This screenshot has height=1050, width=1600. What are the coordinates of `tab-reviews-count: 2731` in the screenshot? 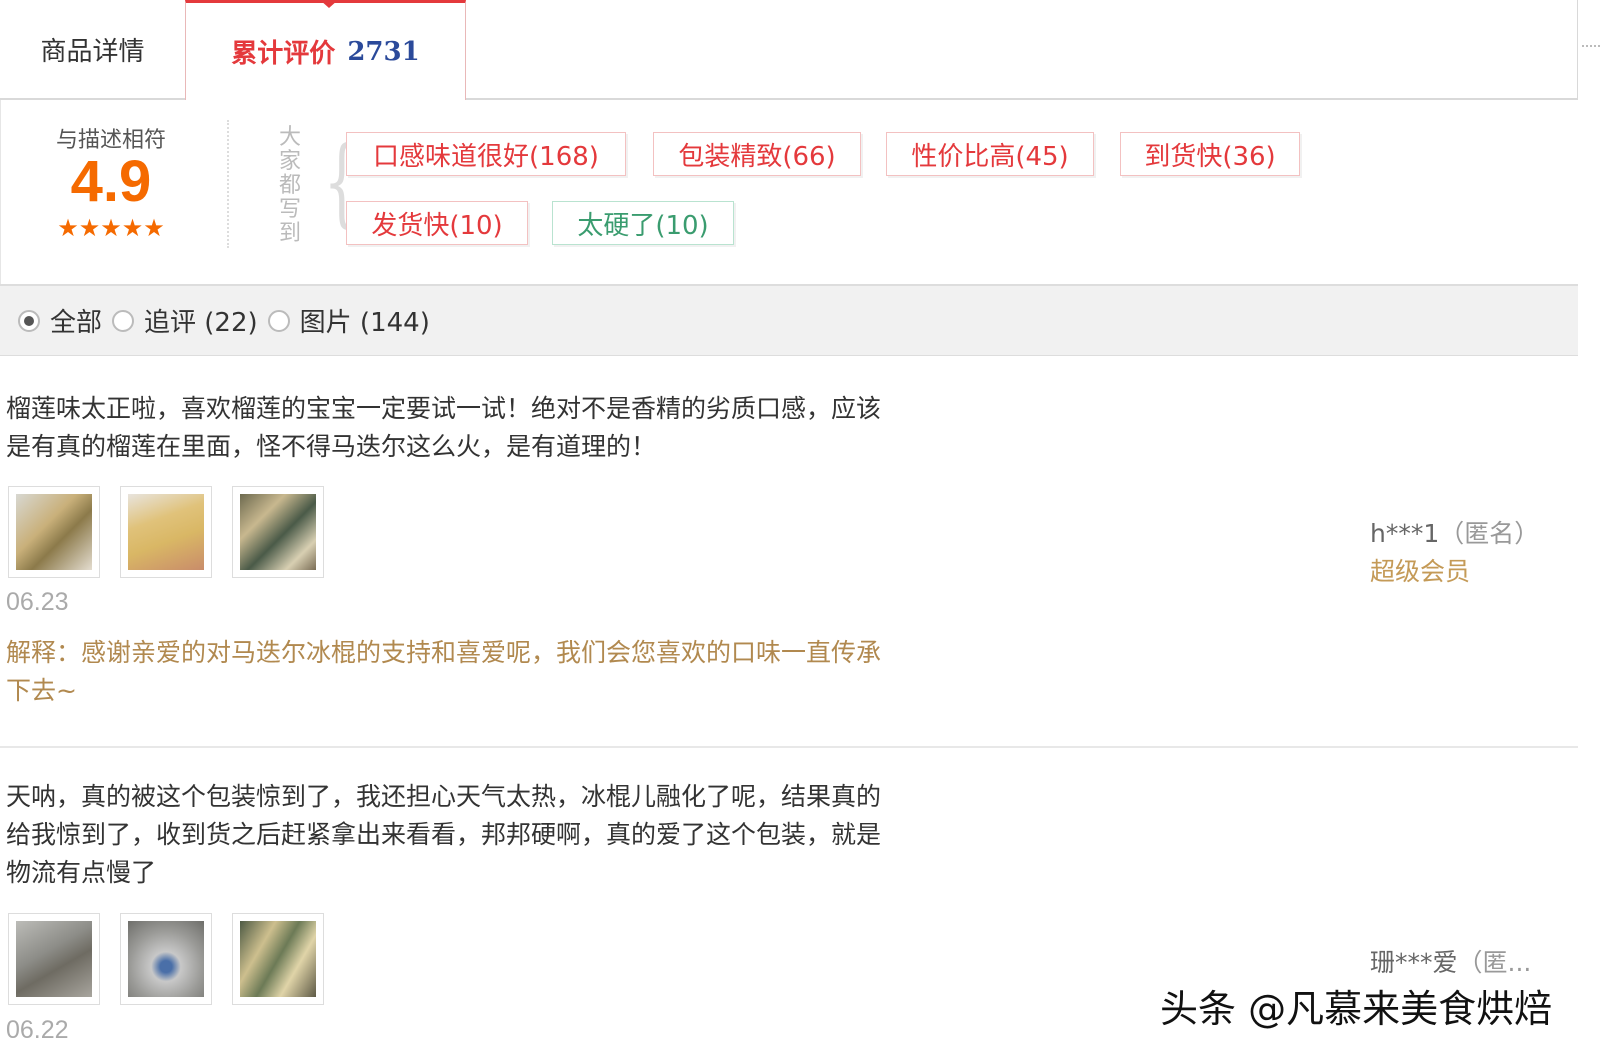 It's located at (383, 51).